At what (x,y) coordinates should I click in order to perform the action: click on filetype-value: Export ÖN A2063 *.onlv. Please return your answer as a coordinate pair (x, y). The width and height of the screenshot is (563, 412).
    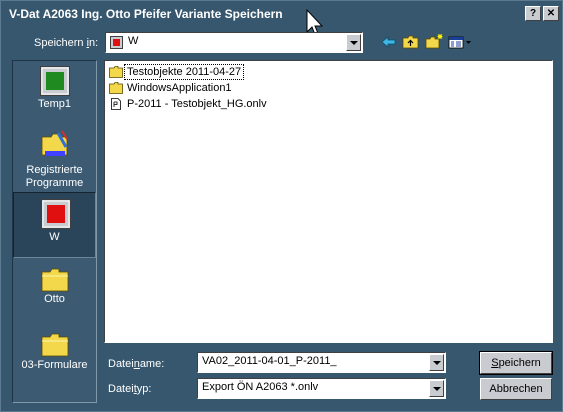
    Looking at the image, I should click on (260, 387).